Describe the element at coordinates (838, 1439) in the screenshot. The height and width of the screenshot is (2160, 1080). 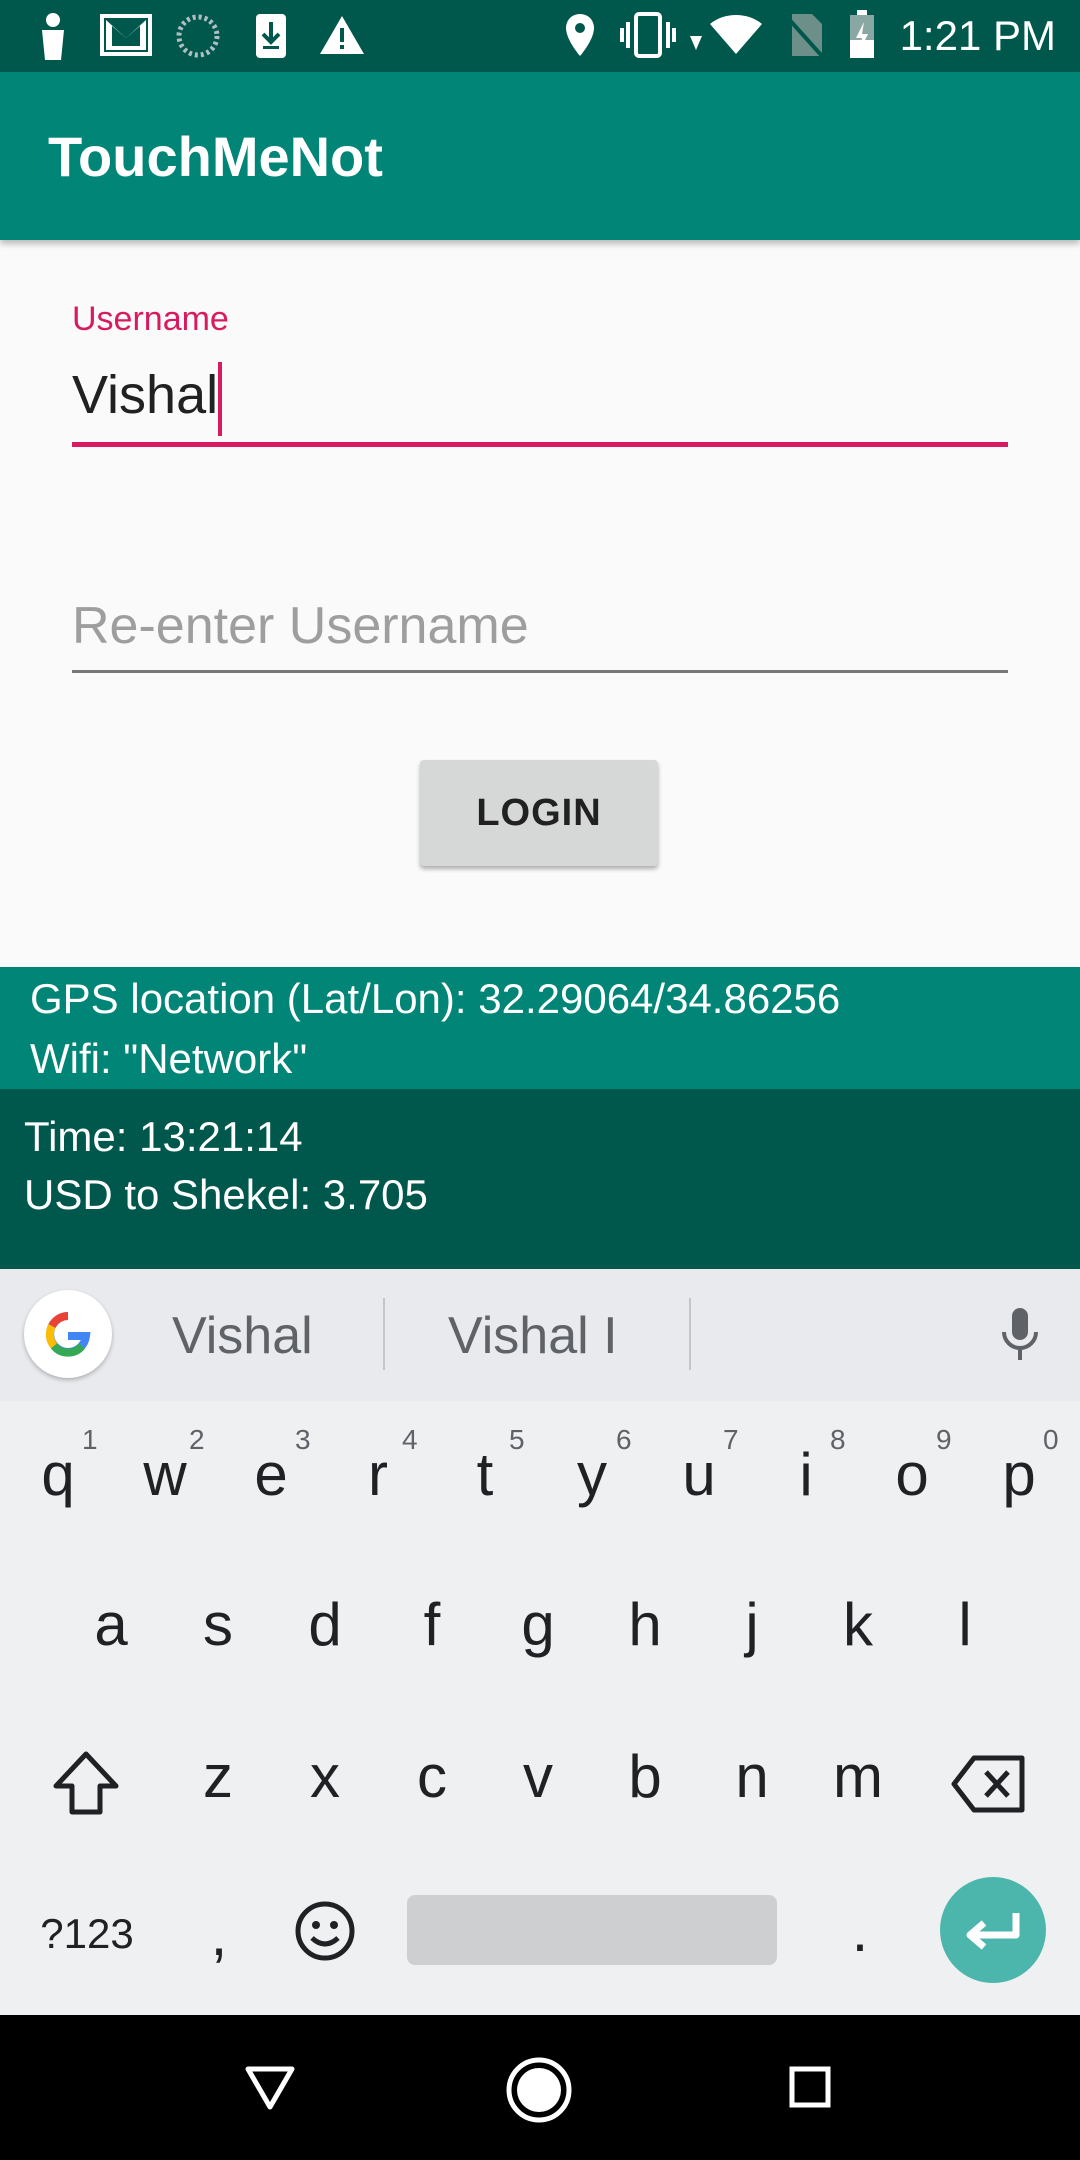
I see `key-hint-number: 8` at that location.